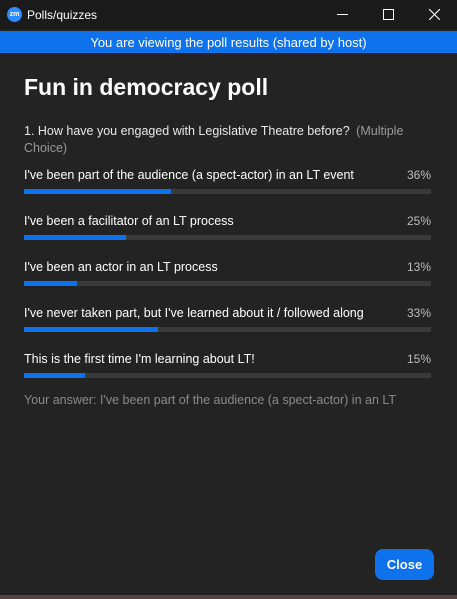 The image size is (457, 599). Describe the element at coordinates (146, 87) in the screenshot. I see `poll-title: Fun in democracy poll` at that location.